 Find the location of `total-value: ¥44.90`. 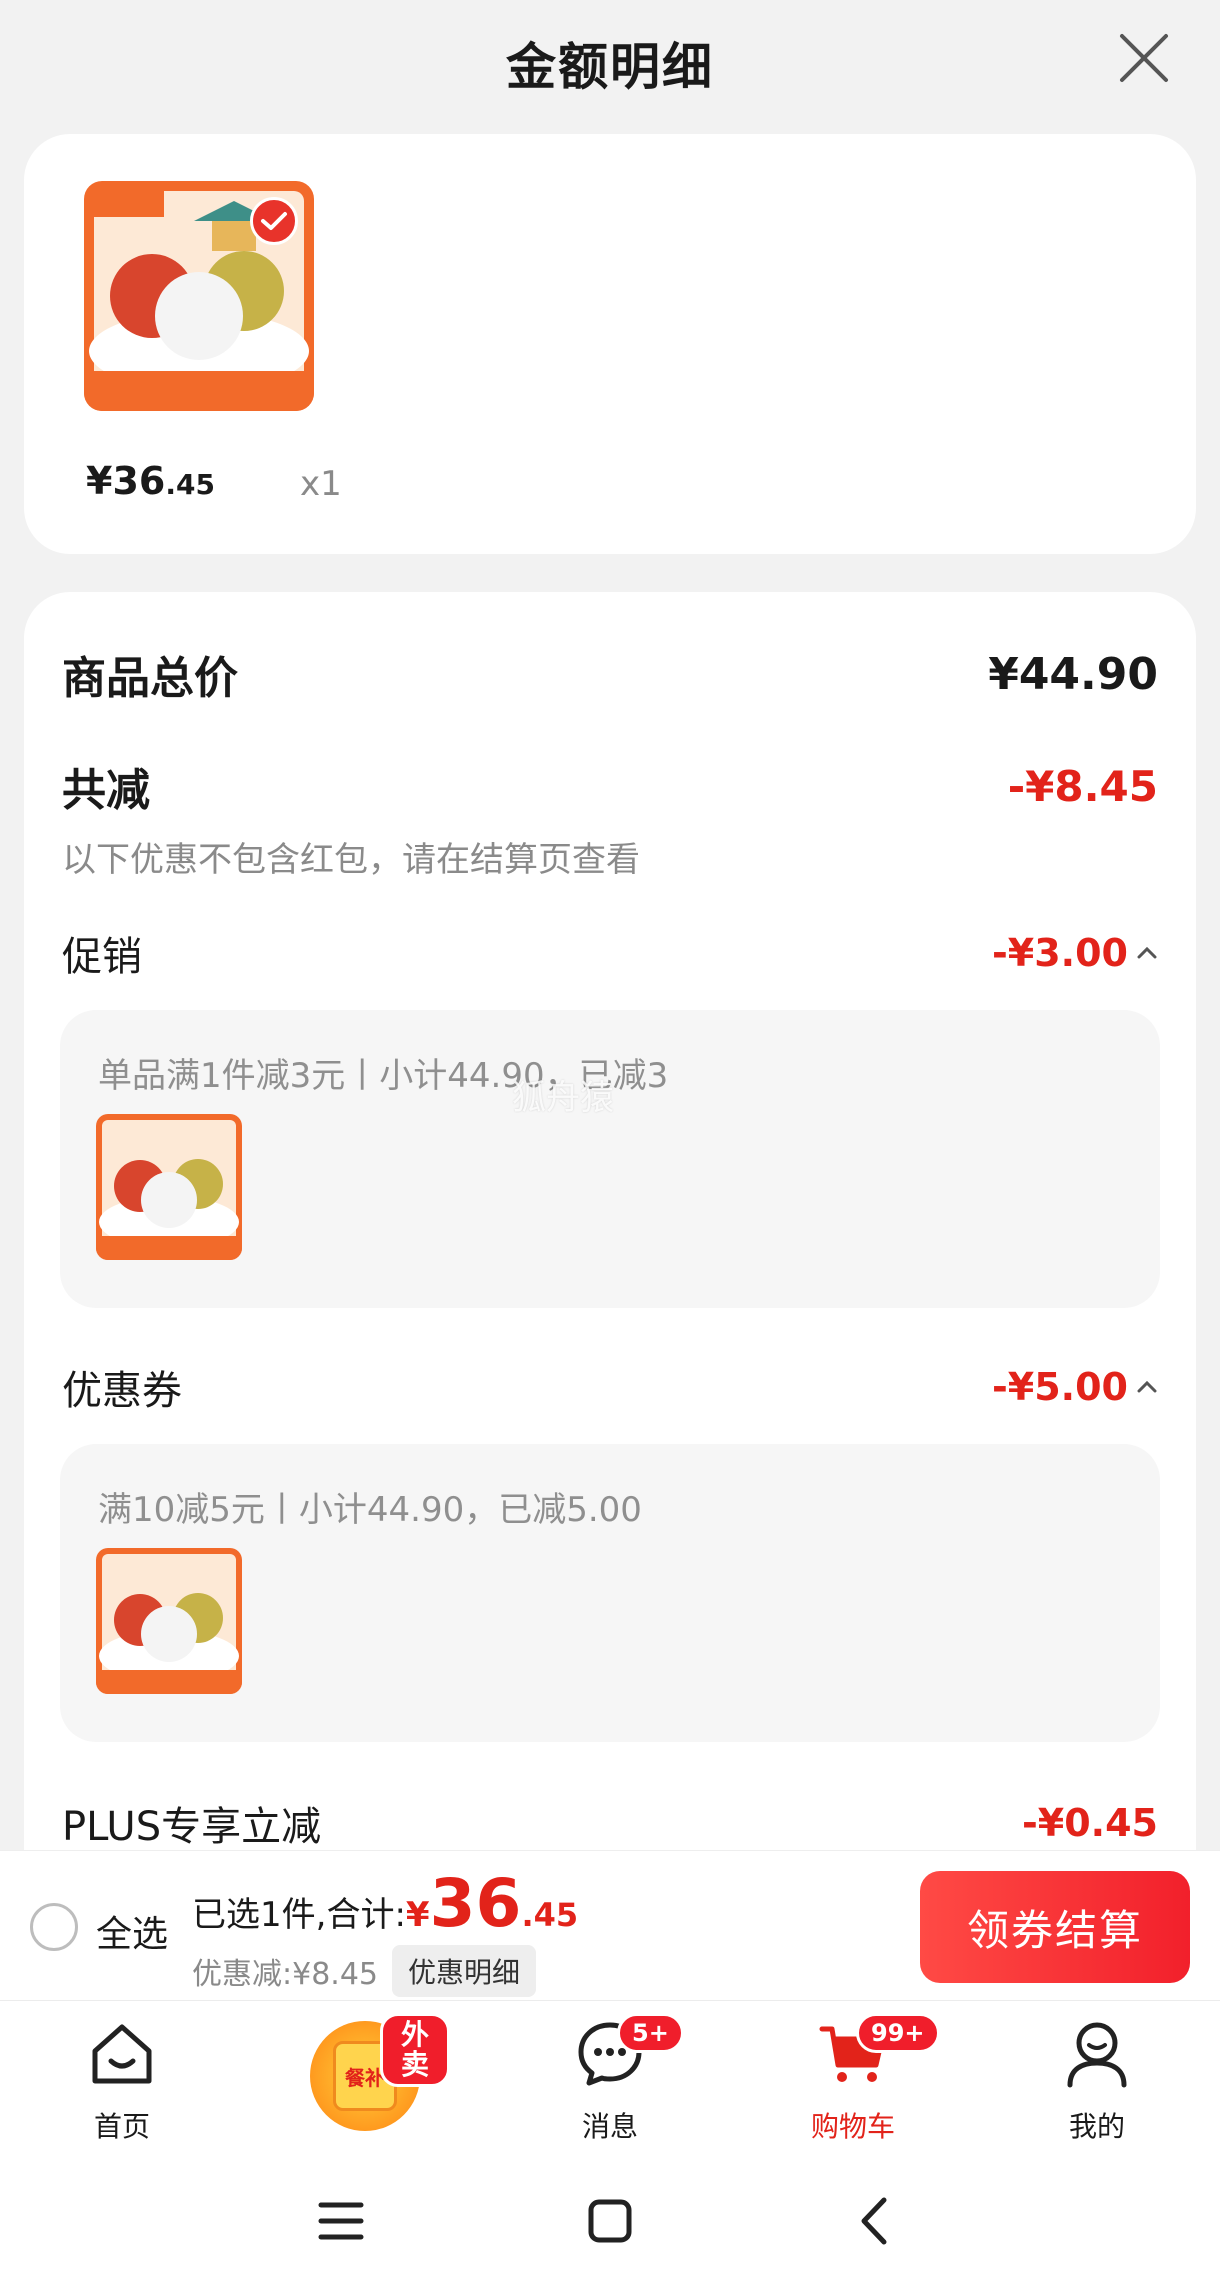

total-value: ¥44.90 is located at coordinates (1073, 674).